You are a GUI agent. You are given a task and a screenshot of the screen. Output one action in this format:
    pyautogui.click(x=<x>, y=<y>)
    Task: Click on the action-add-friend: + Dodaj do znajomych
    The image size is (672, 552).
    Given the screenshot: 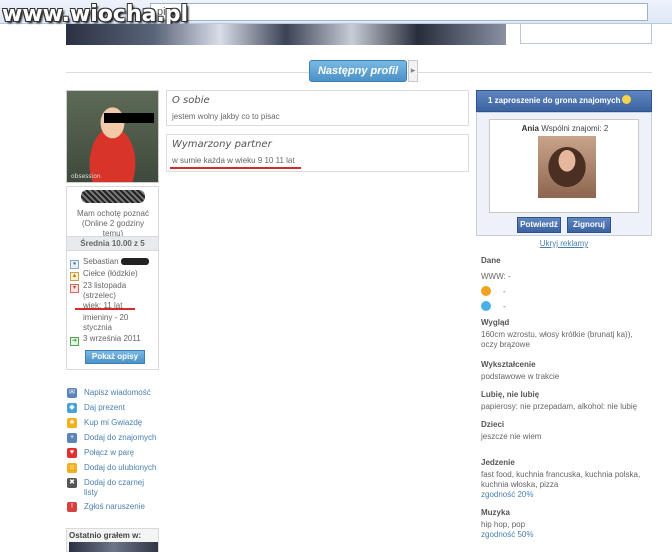 What is the action you would take?
    pyautogui.click(x=113, y=438)
    